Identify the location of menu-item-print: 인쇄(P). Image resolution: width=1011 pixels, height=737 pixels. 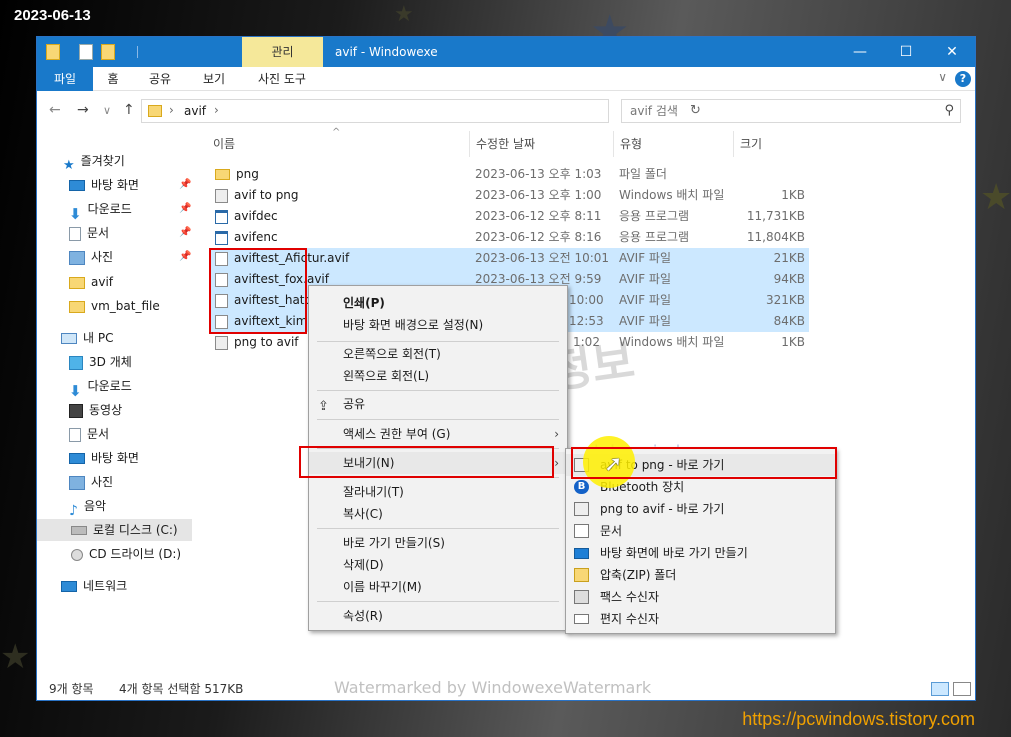
(438, 303).